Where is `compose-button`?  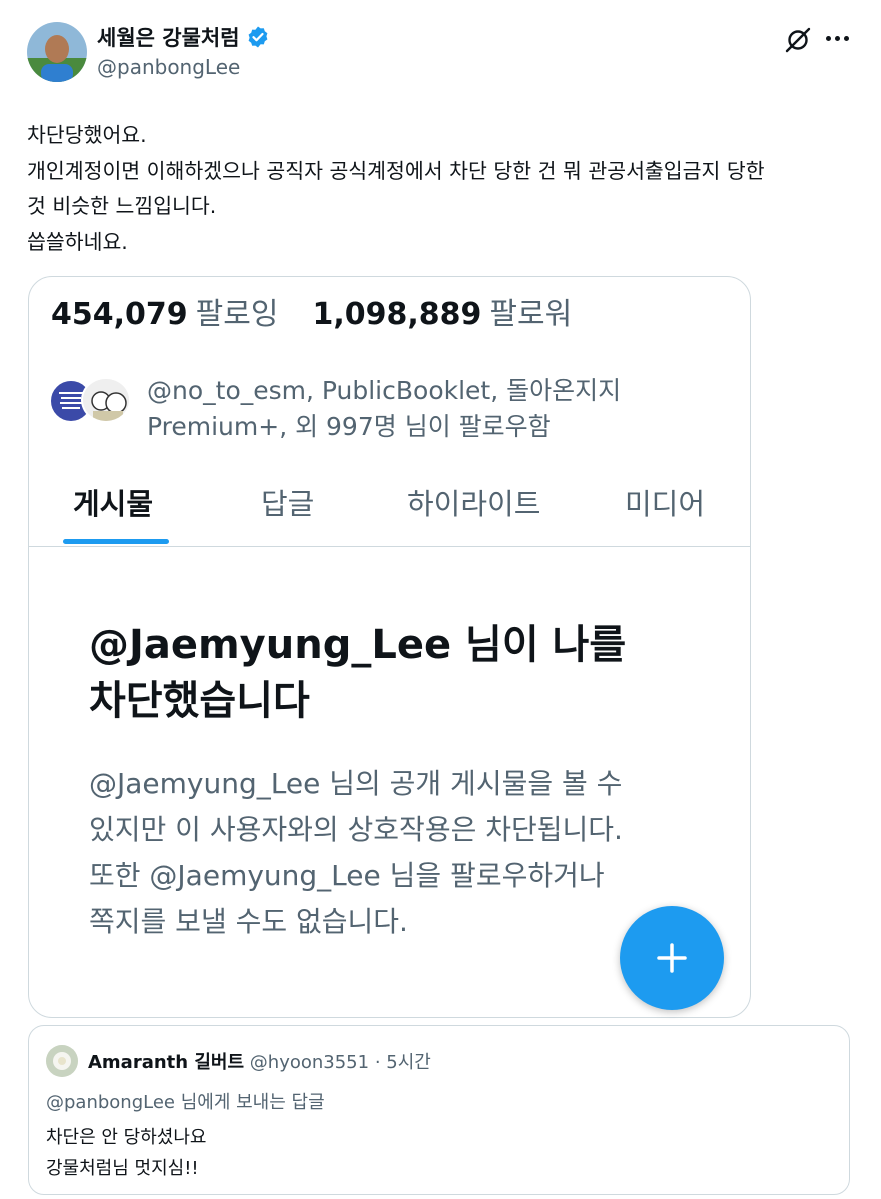
compose-button is located at coordinates (672, 958).